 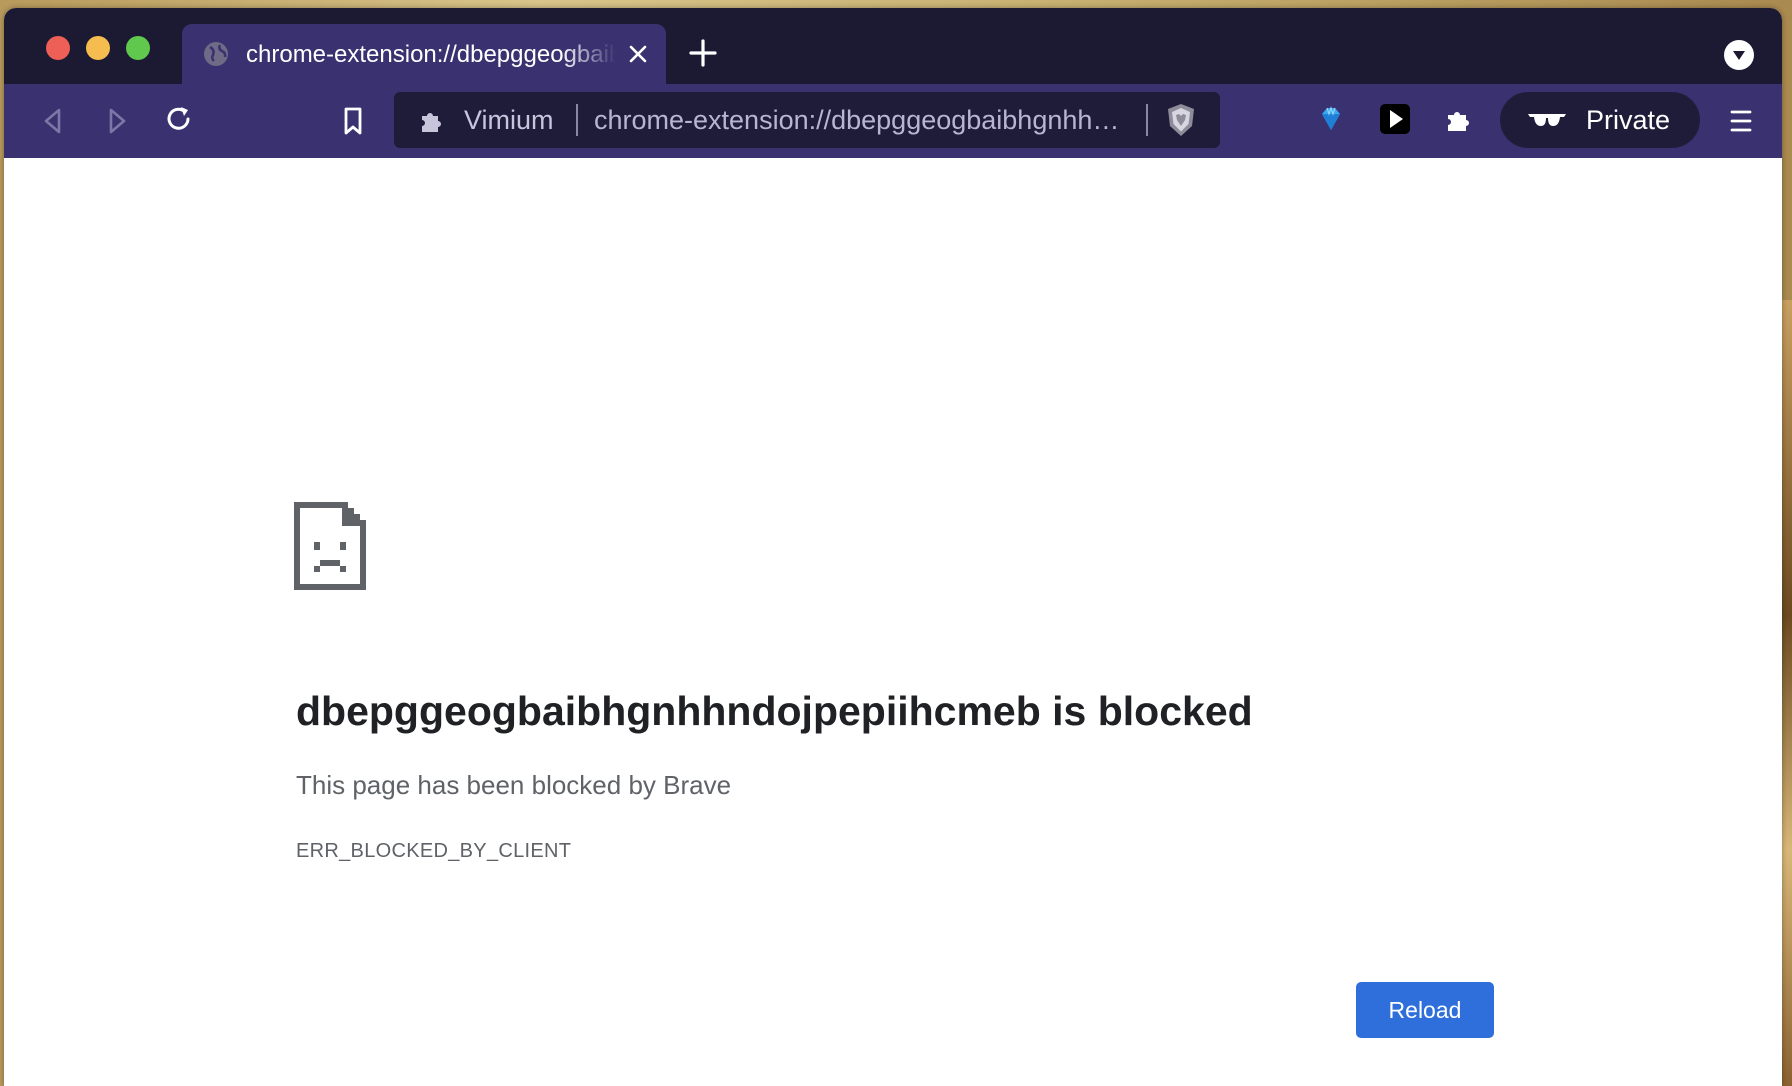 I want to click on sad-document-icon, so click(x=330, y=546).